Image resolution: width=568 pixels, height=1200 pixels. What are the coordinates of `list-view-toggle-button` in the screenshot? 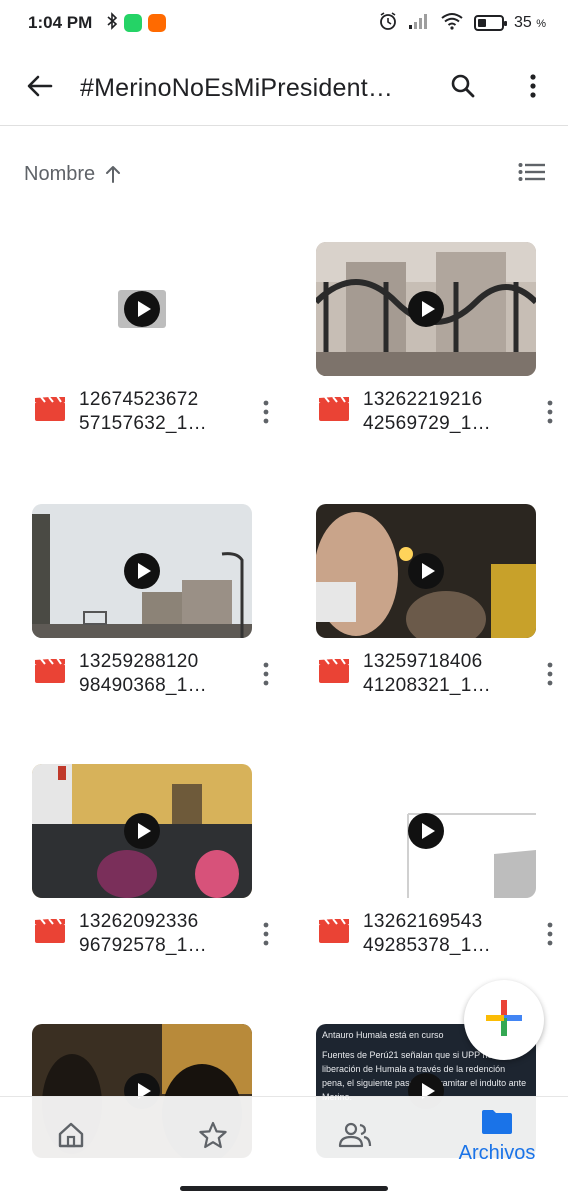 It's located at (532, 174).